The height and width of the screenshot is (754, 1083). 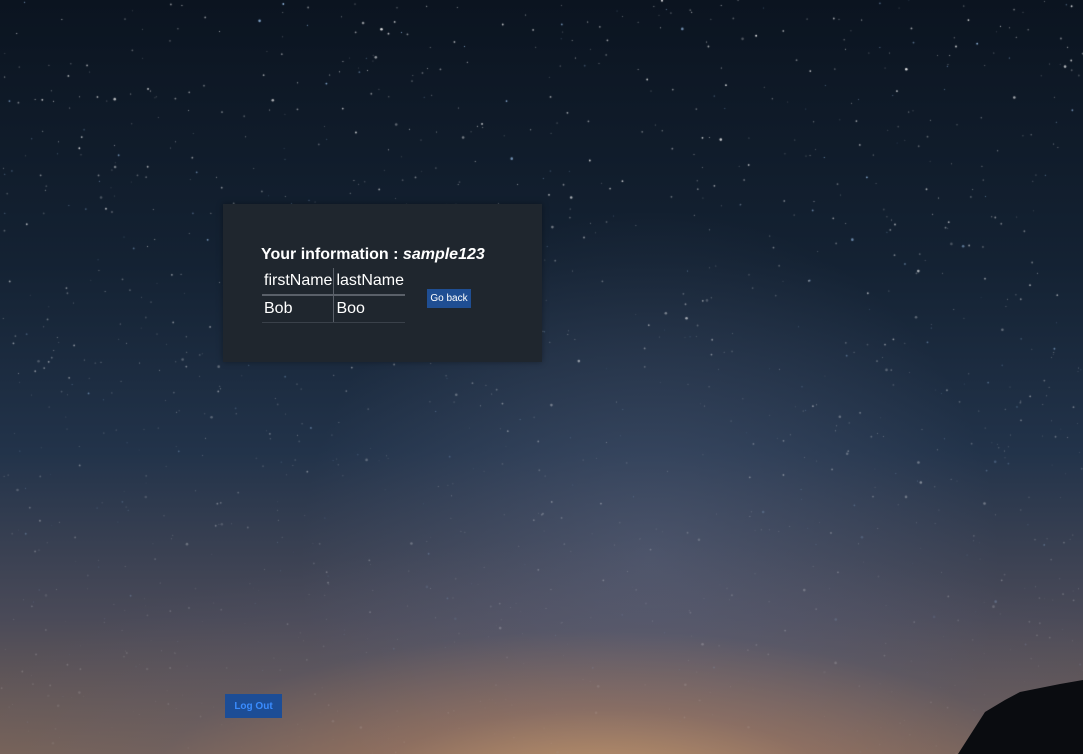 I want to click on title-prefix: Your information :, so click(x=330, y=254).